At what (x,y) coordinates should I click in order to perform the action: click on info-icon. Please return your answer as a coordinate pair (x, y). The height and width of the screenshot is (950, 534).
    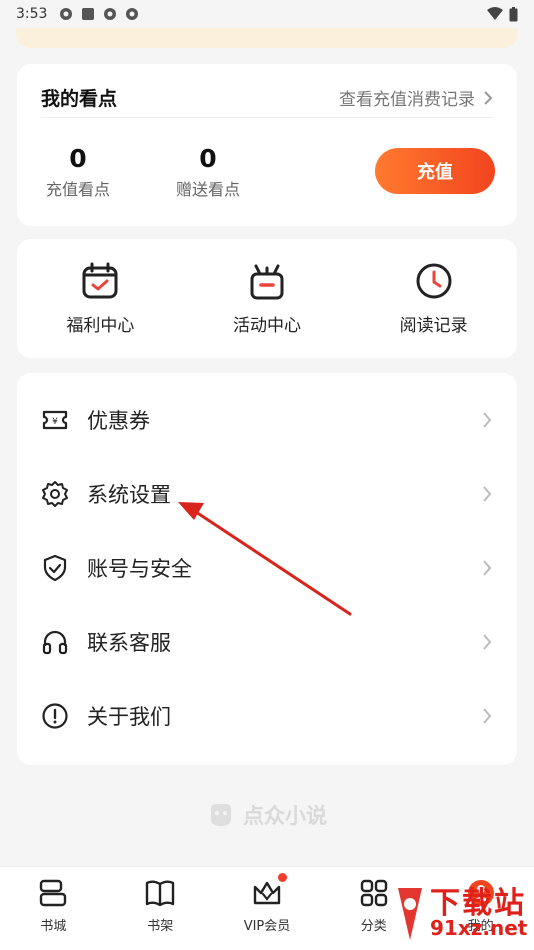
    Looking at the image, I should click on (55, 716).